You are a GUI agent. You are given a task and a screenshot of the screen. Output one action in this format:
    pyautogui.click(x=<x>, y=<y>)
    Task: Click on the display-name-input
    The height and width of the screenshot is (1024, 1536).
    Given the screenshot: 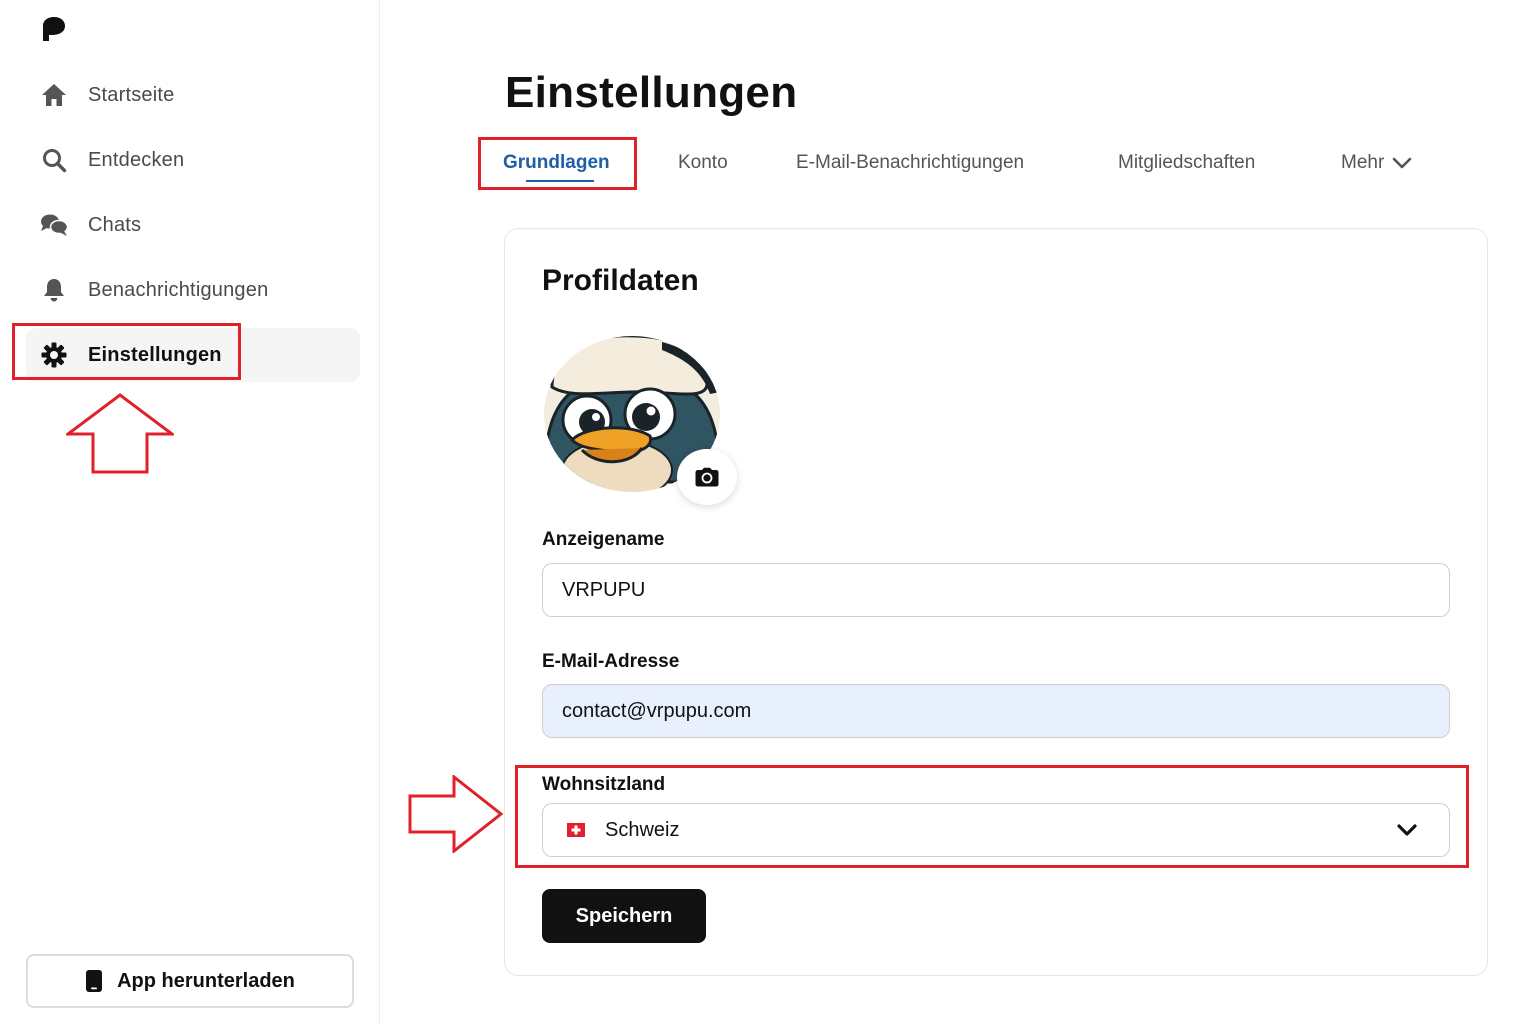 What is the action you would take?
    pyautogui.click(x=996, y=590)
    